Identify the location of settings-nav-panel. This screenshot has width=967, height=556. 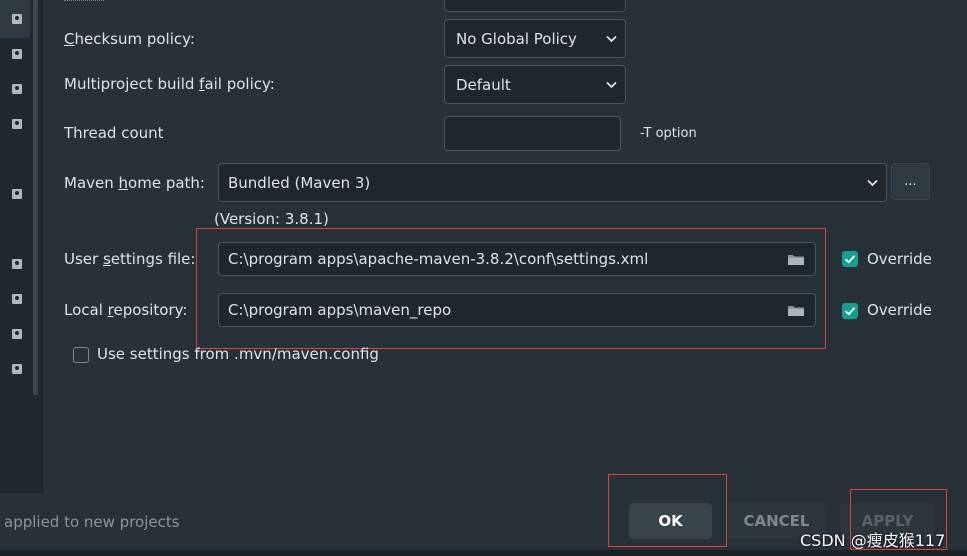
(21, 246).